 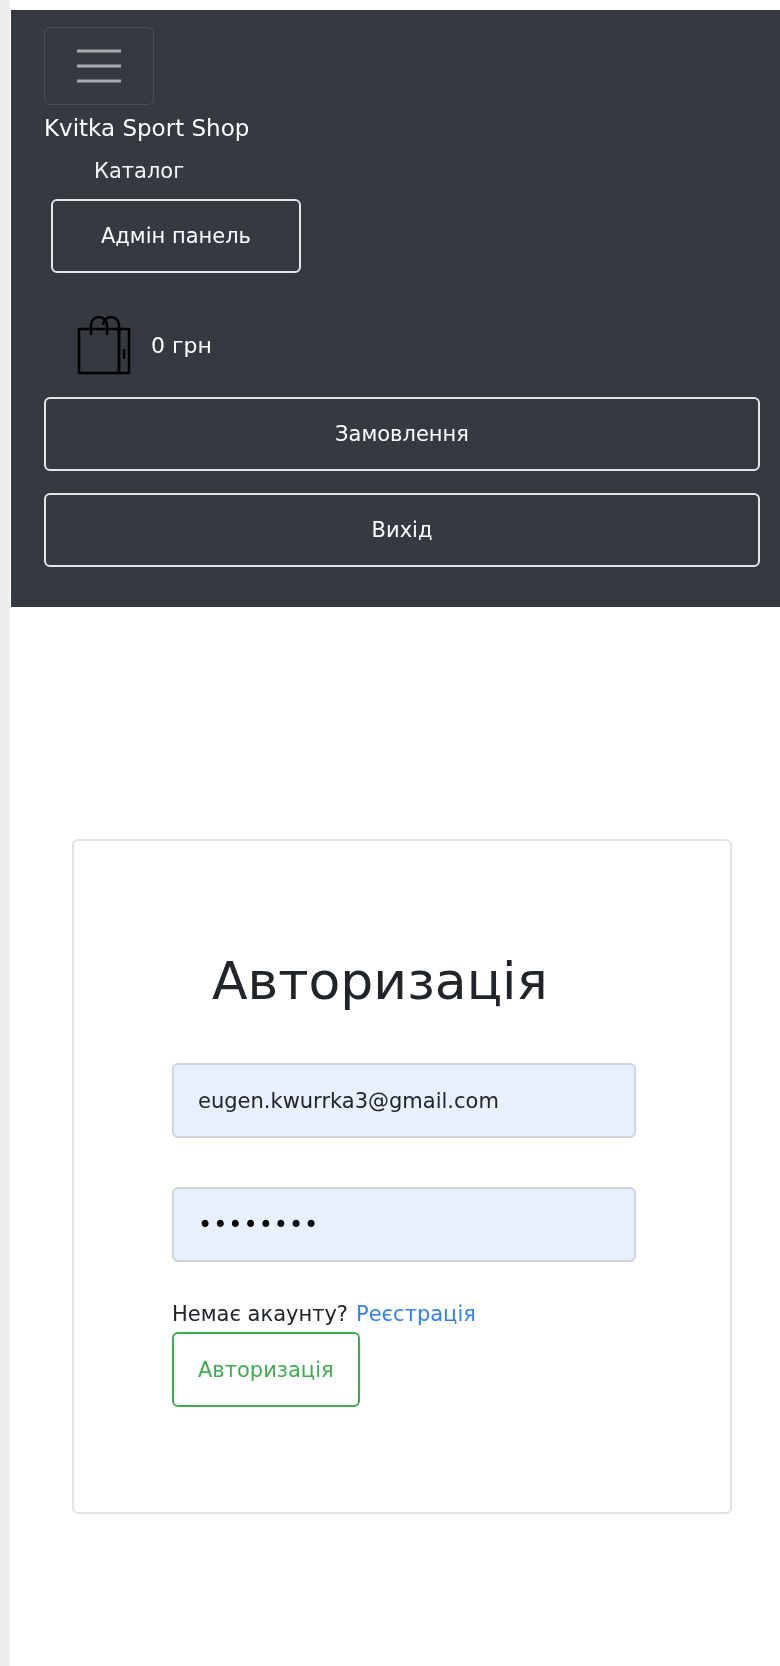 What do you see at coordinates (404, 1224) in the screenshot?
I see `password-field: ••••••••` at bounding box center [404, 1224].